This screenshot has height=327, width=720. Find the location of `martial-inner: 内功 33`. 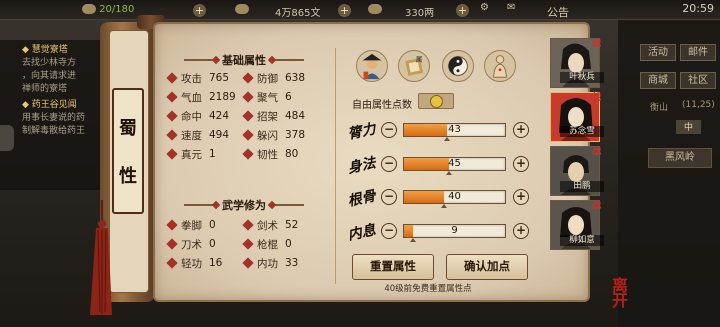

martial-inner: 内功 33 is located at coordinates (281, 263).